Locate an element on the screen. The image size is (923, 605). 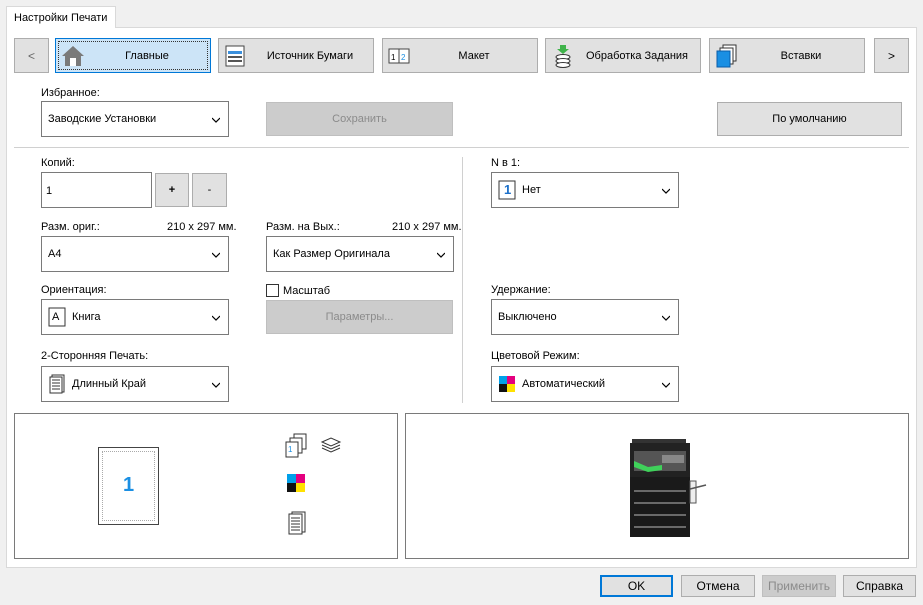
tab-job-processing: Обработка Задания is located at coordinates (623, 55).